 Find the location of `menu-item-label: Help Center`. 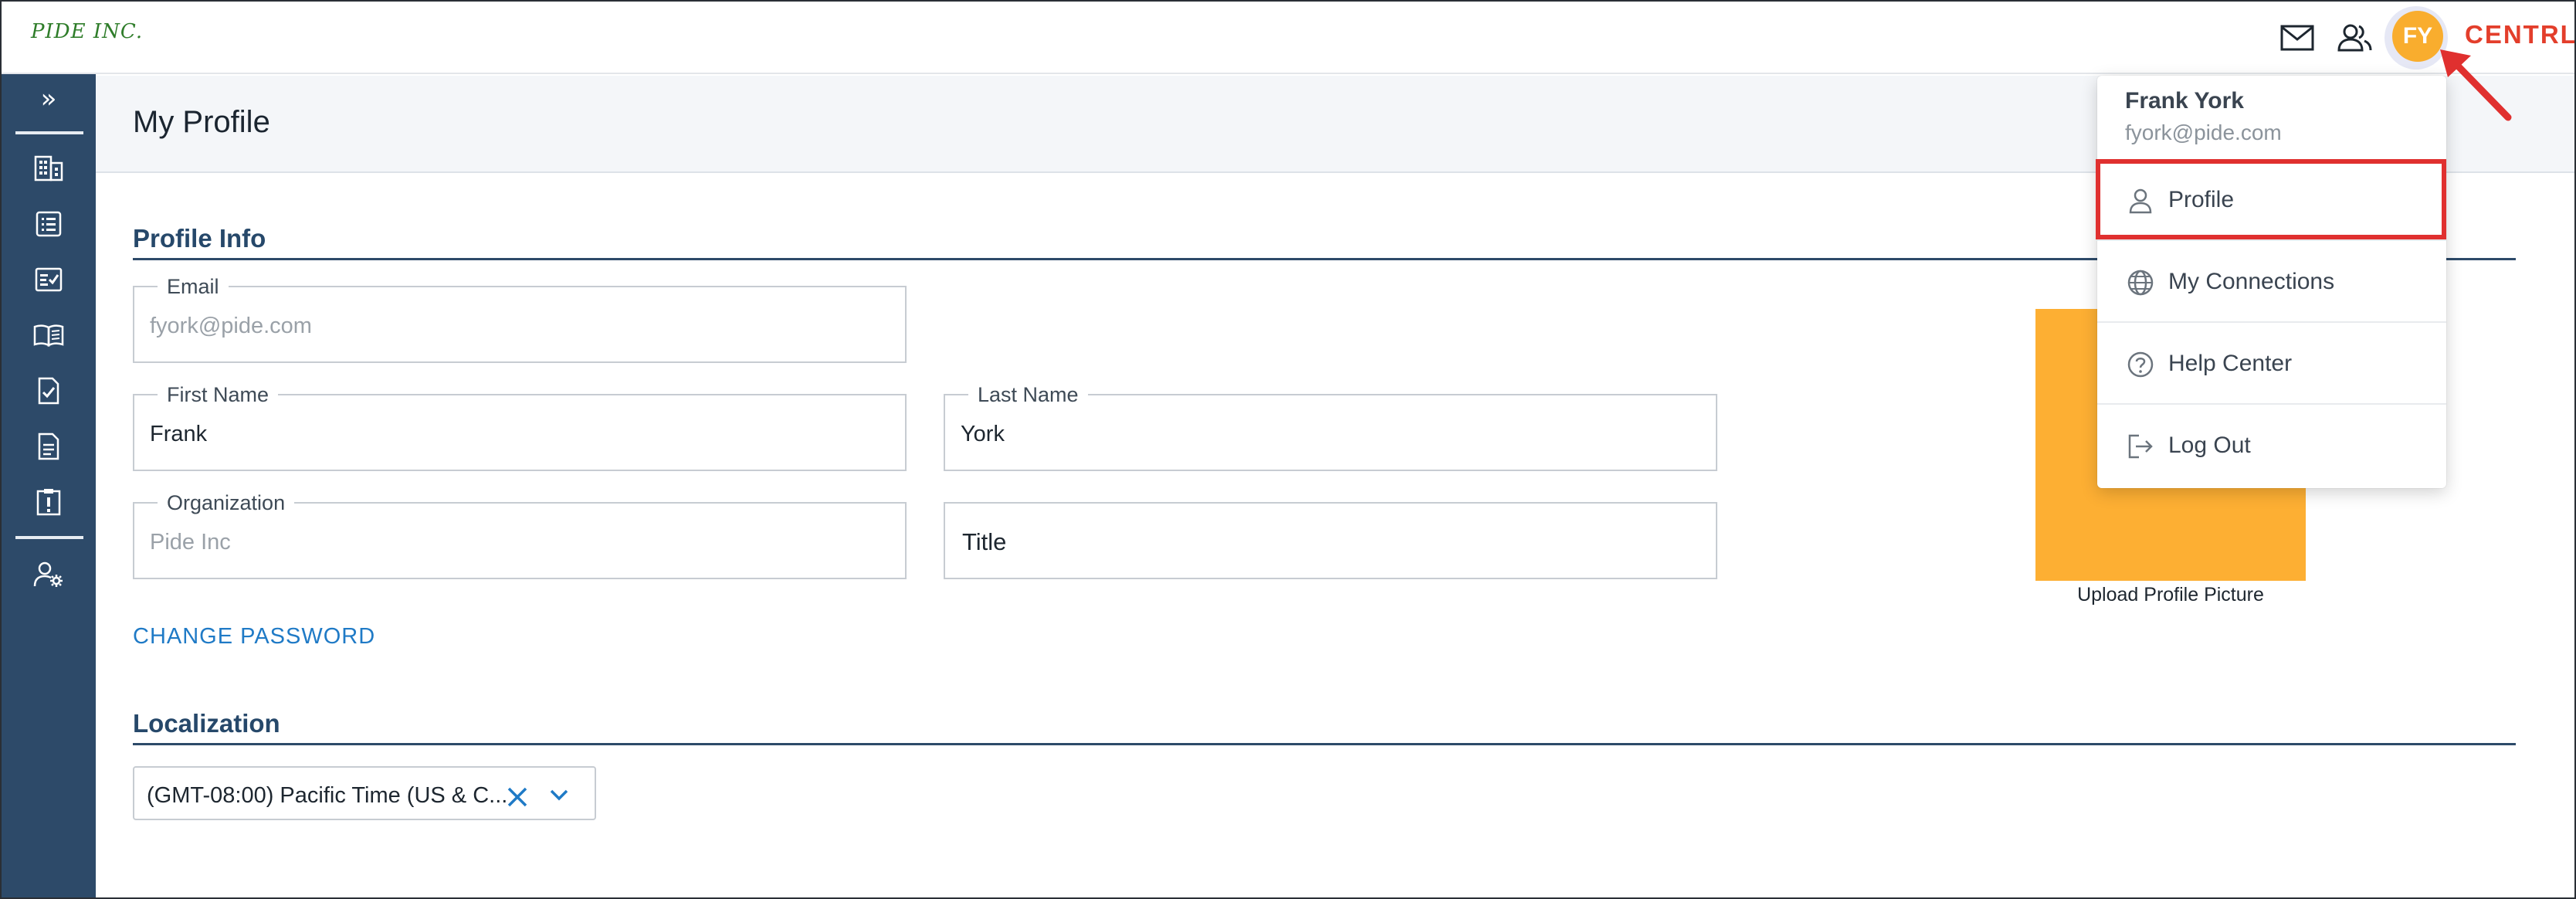

menu-item-label: Help Center is located at coordinates (2230, 363).